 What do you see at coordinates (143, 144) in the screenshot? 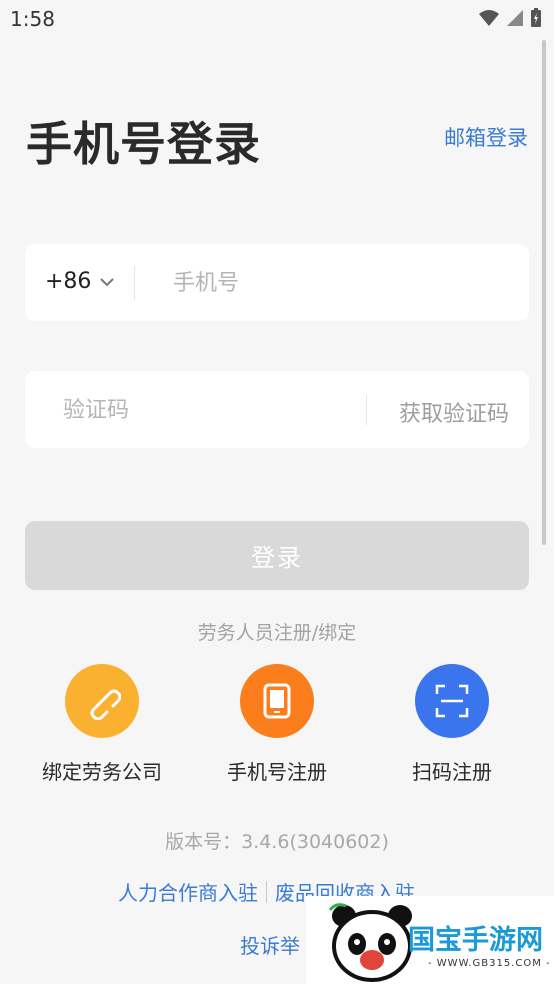
I see `page-title: 手机号登录` at bounding box center [143, 144].